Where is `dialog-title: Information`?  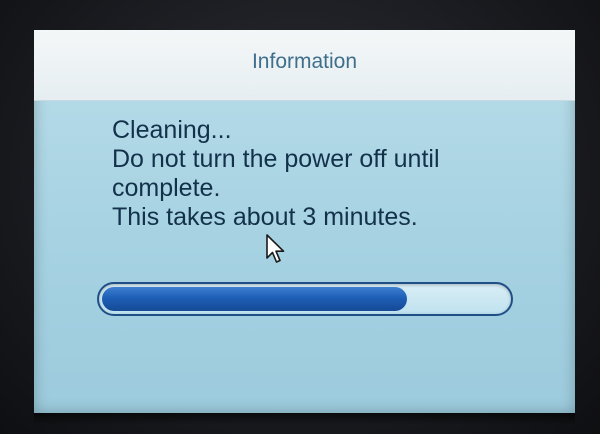 dialog-title: Information is located at coordinates (304, 61).